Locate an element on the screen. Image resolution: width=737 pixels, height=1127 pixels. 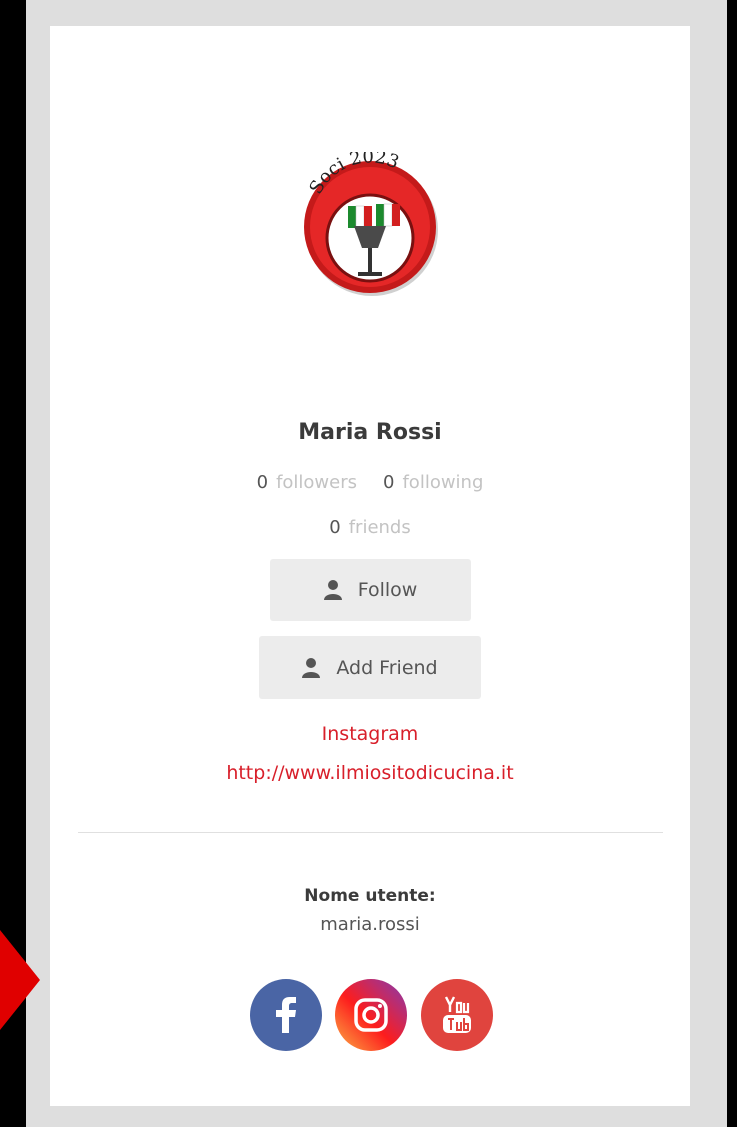
friends-stats: 0 friends is located at coordinates (370, 527).